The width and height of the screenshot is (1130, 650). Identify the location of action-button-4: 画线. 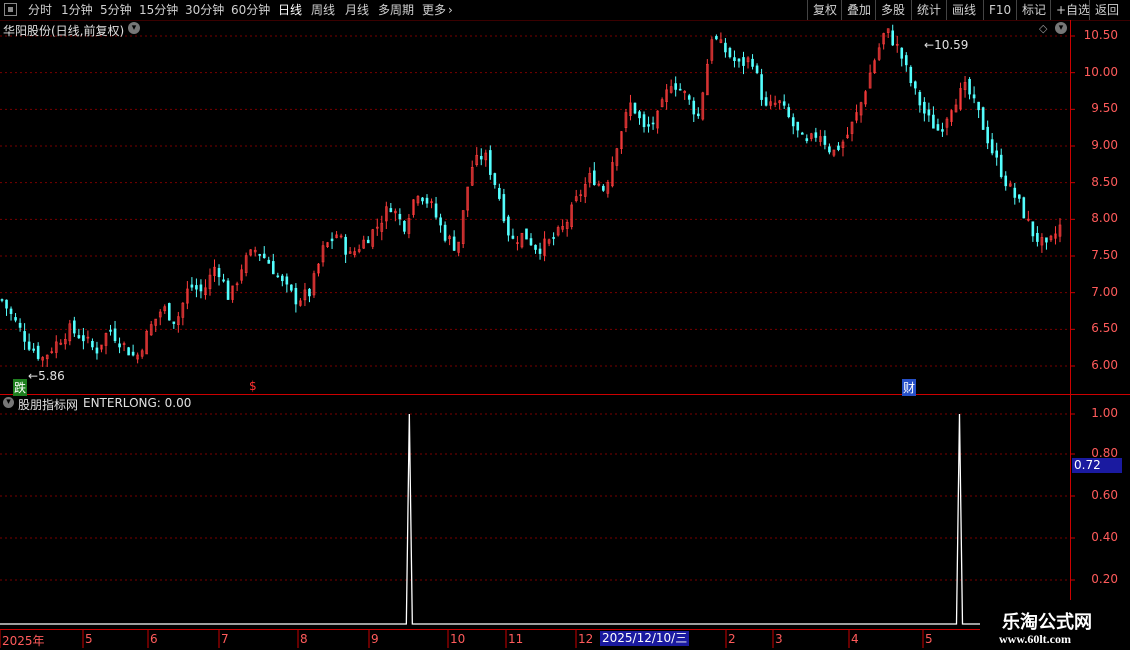
(963, 10).